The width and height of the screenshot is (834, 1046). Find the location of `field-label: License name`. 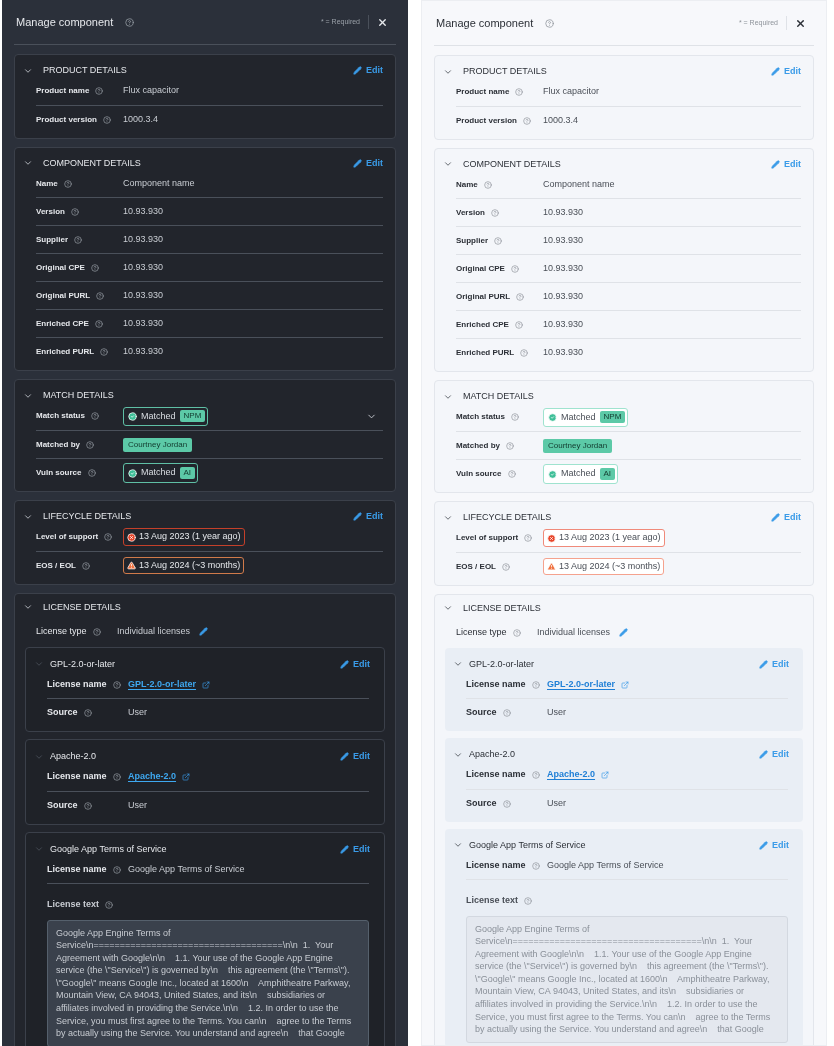

field-label: License name is located at coordinates (496, 775).